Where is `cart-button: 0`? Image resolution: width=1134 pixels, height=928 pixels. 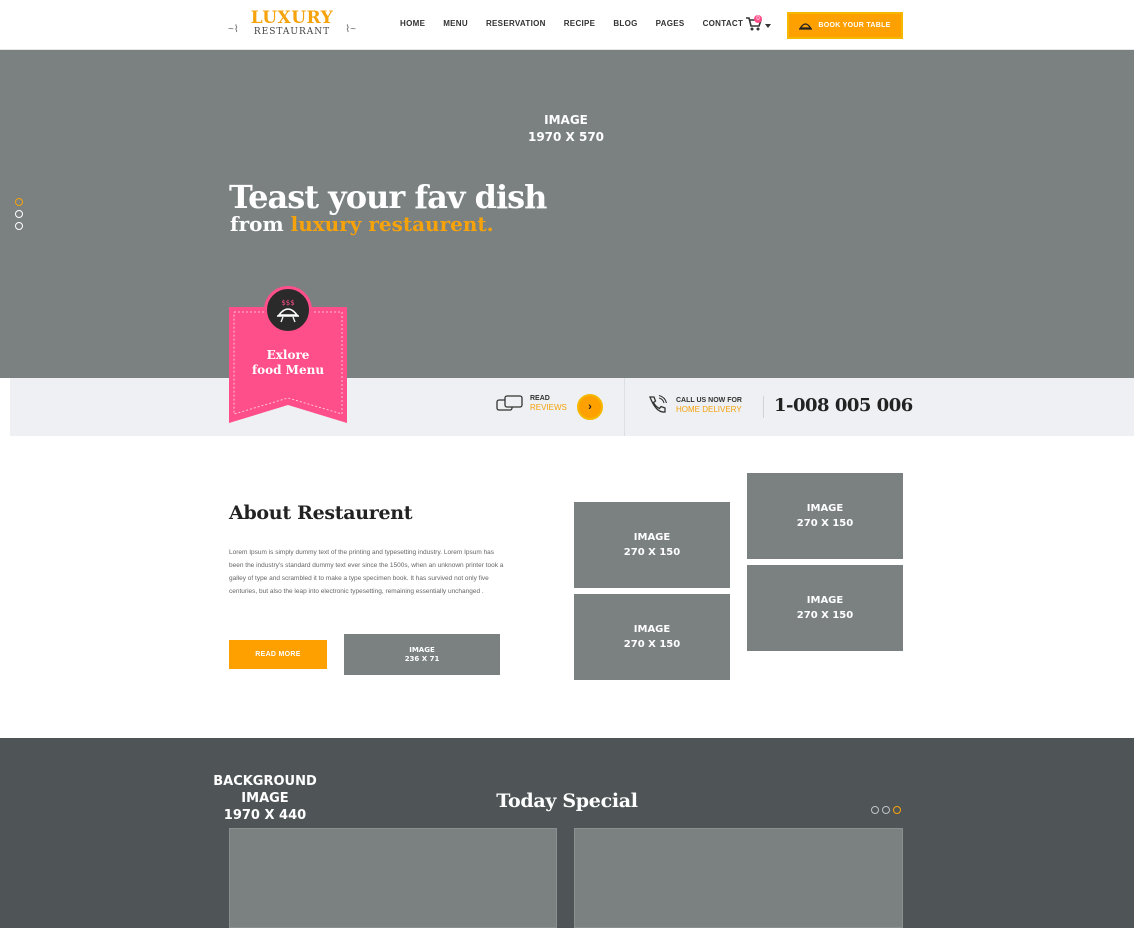 cart-button: 0 is located at coordinates (758, 24).